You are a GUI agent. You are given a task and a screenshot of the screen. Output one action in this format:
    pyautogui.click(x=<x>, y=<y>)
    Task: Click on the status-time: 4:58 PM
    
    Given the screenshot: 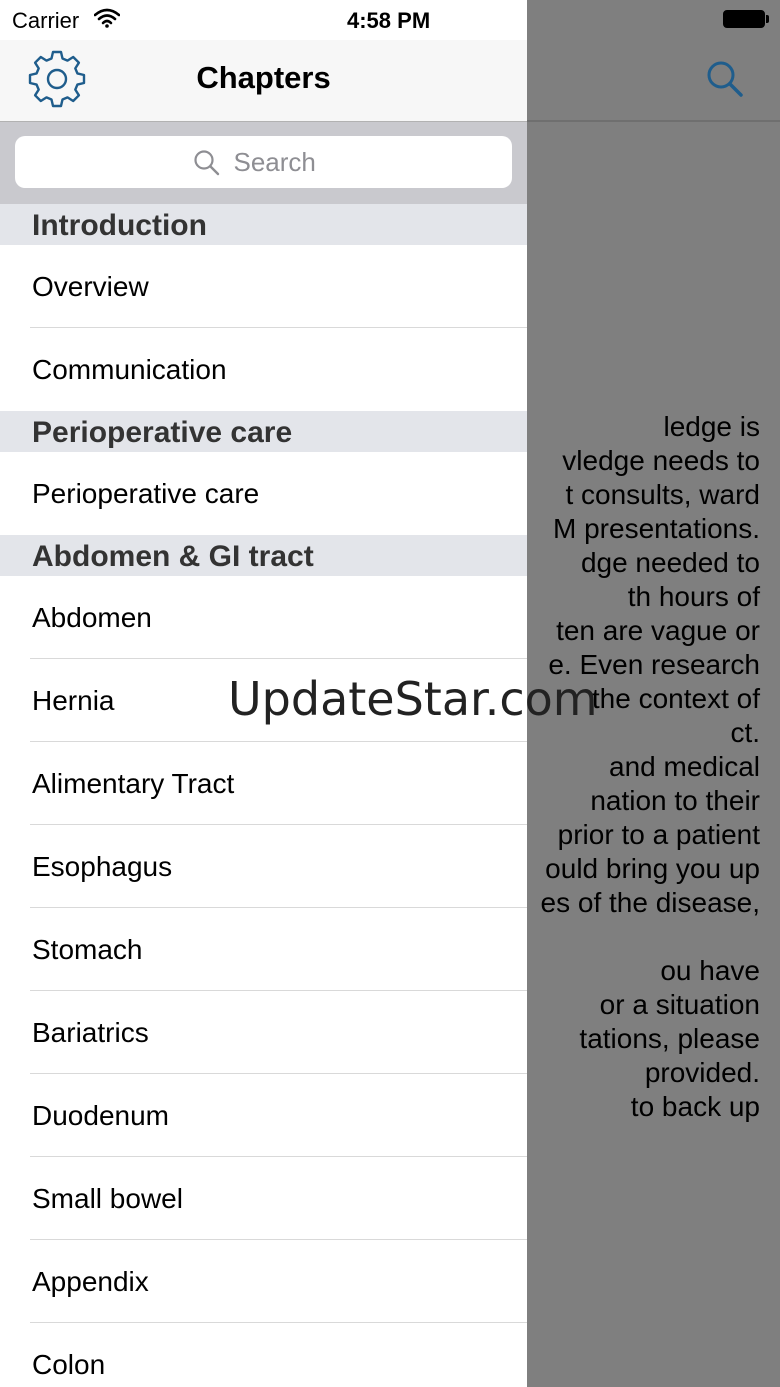 What is the action you would take?
    pyautogui.click(x=389, y=20)
    